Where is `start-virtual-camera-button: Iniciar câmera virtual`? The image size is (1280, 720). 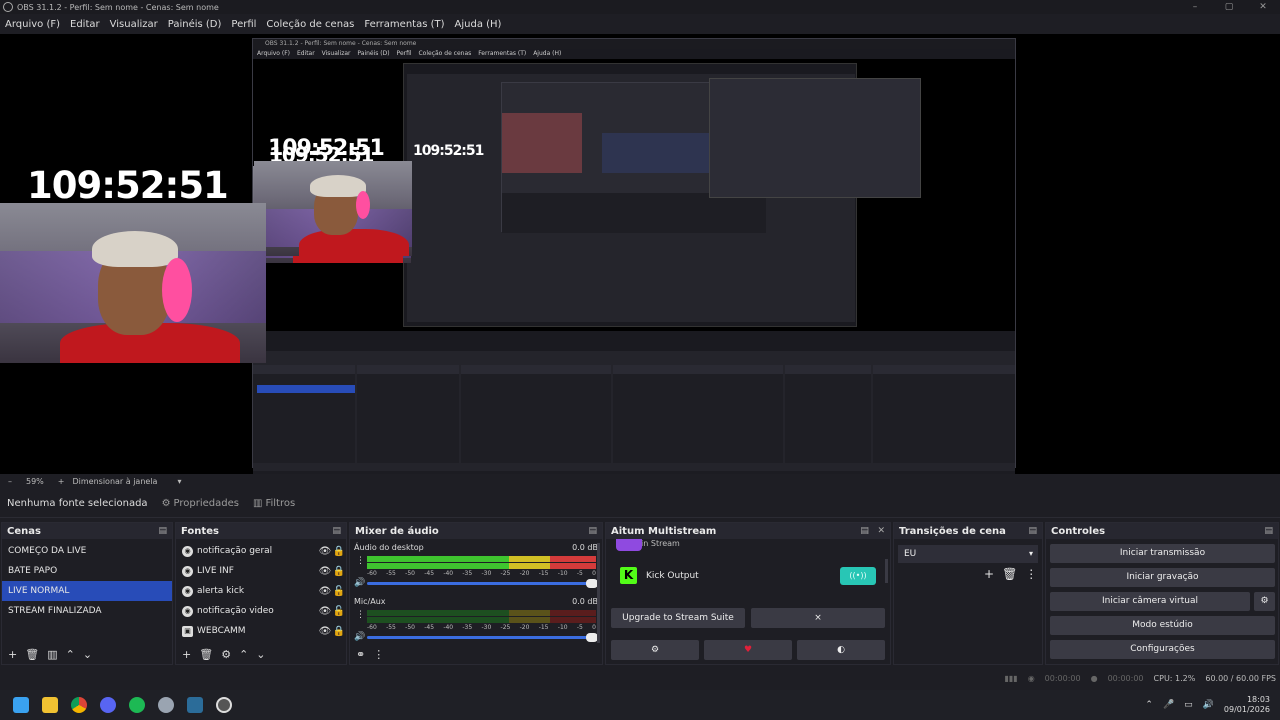 start-virtual-camera-button: Iniciar câmera virtual is located at coordinates (1150, 601).